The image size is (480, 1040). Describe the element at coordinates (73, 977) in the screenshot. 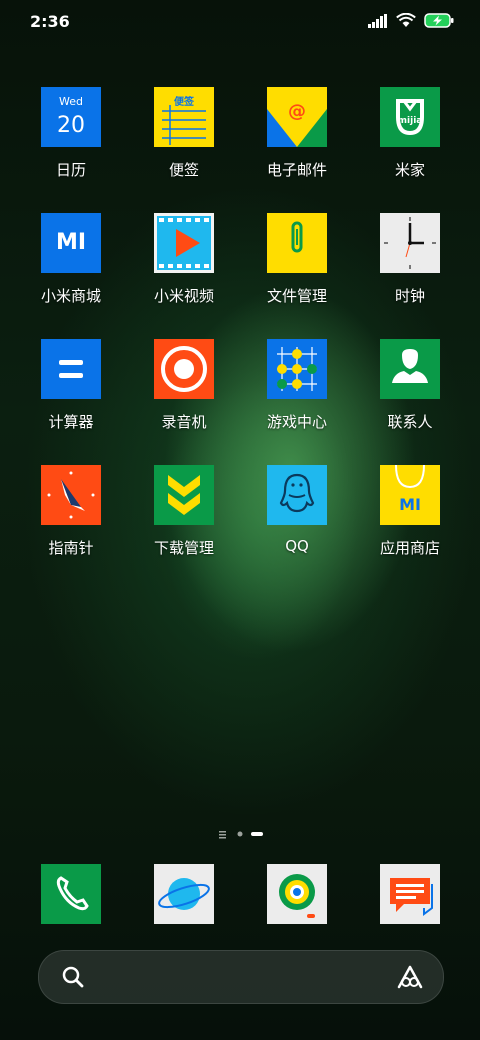

I see `search-icon` at that location.